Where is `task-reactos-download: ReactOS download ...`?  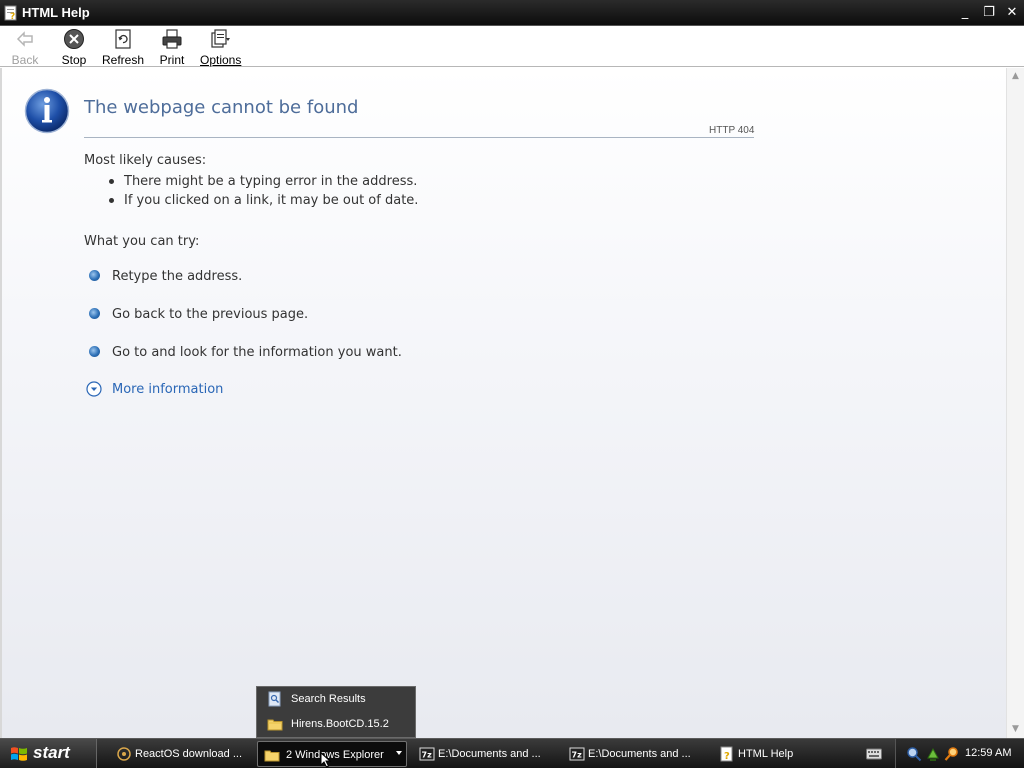 task-reactos-download: ReactOS download ... is located at coordinates (180, 754).